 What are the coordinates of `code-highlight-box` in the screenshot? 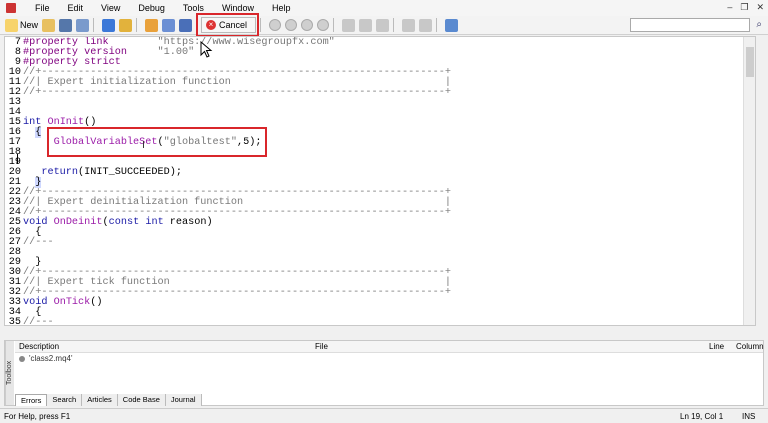 It's located at (157, 142).